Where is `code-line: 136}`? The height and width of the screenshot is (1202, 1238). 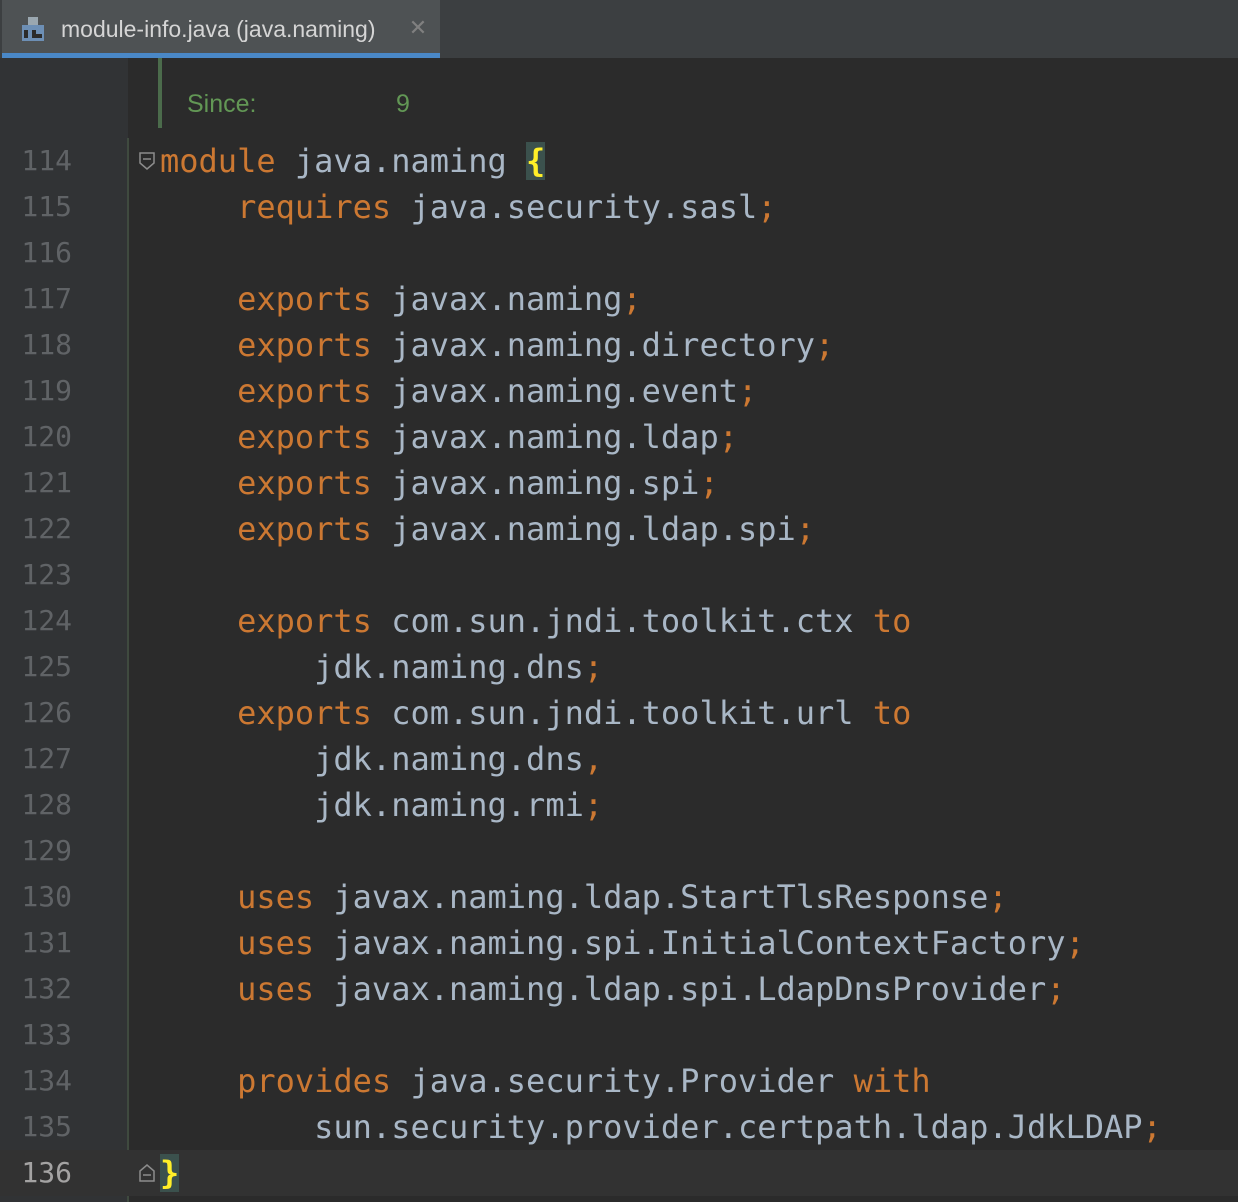 code-line: 136} is located at coordinates (619, 1173).